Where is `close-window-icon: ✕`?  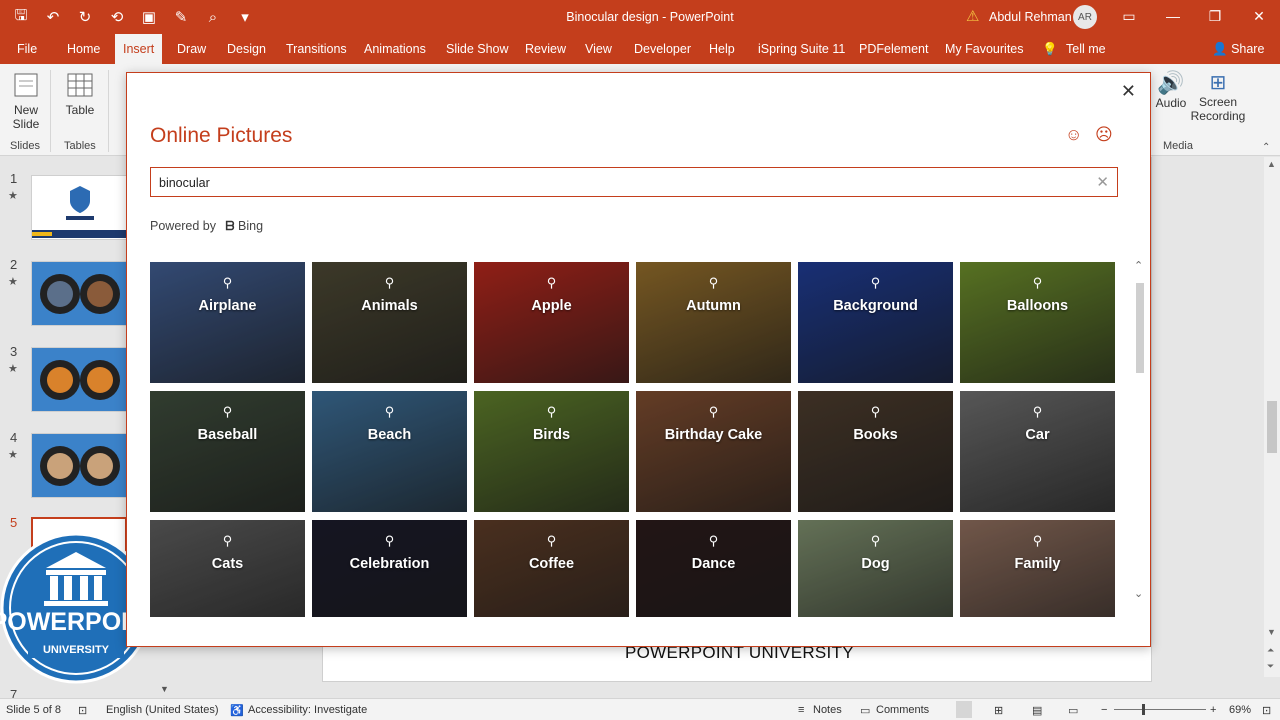
close-window-icon: ✕ is located at coordinates (1259, 16).